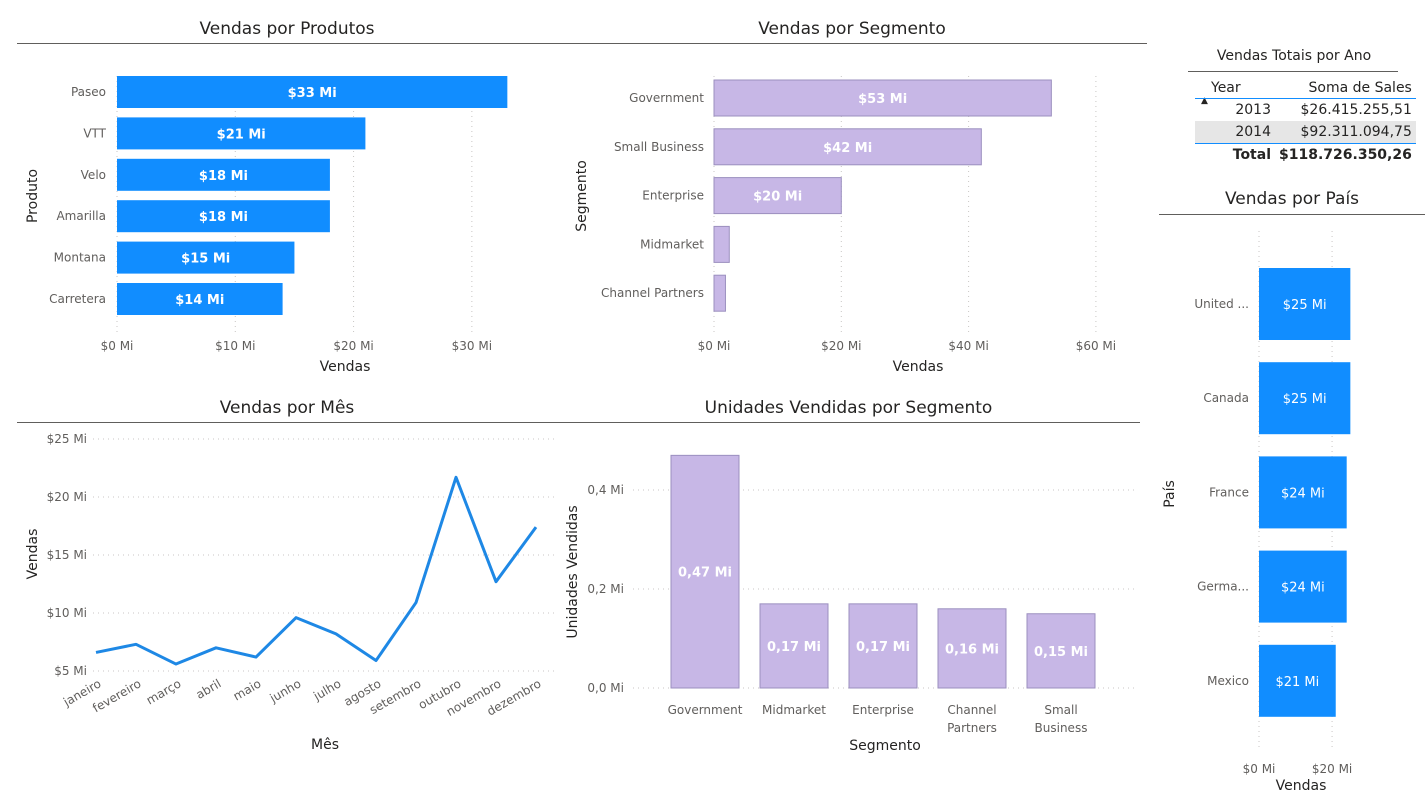 This screenshot has height=791, width=1425. What do you see at coordinates (67, 497) in the screenshot?
I see `y-tick-label: $20 Mi` at bounding box center [67, 497].